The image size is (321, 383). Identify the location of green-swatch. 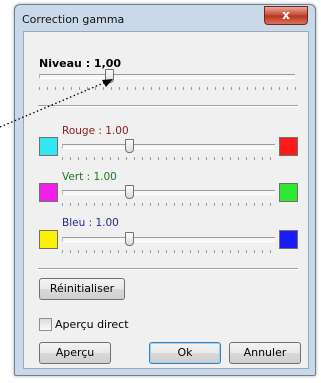
(288, 192).